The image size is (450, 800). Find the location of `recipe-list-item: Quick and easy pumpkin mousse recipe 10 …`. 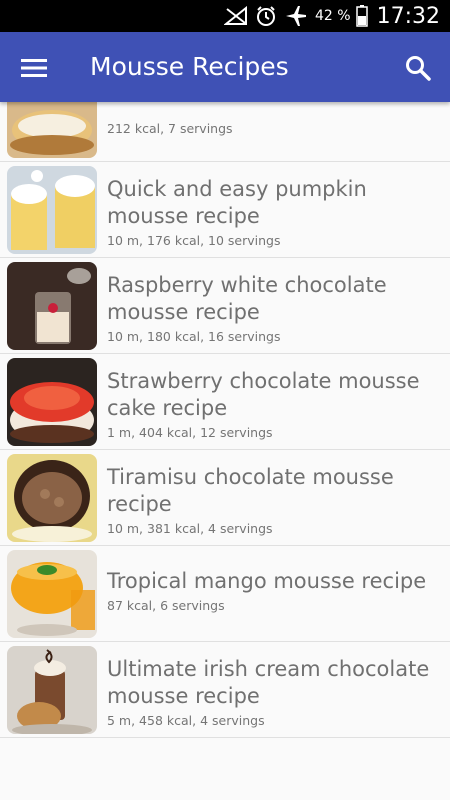

recipe-list-item: Quick and easy pumpkin mousse recipe 10 … is located at coordinates (225, 210).